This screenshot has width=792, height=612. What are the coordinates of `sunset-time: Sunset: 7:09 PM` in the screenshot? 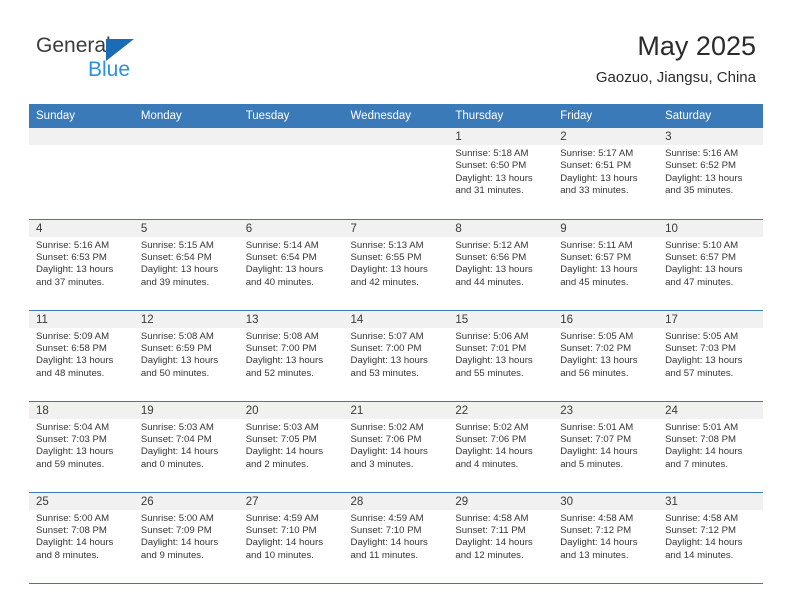 It's located at (176, 530).